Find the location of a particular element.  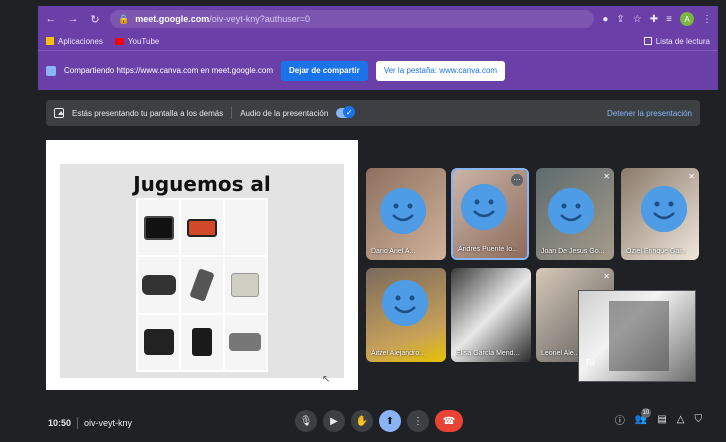

more-options-icon: ⋮ is located at coordinates (418, 421).